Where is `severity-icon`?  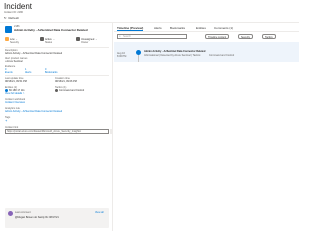 severity-icon is located at coordinates (7, 39).